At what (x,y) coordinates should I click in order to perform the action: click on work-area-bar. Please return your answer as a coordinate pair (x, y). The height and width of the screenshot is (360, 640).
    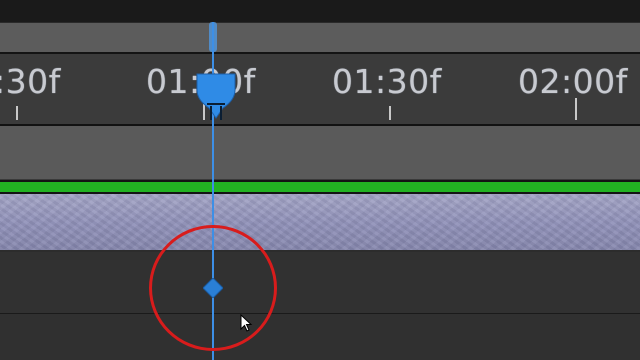
    Looking at the image, I should click on (320, 38).